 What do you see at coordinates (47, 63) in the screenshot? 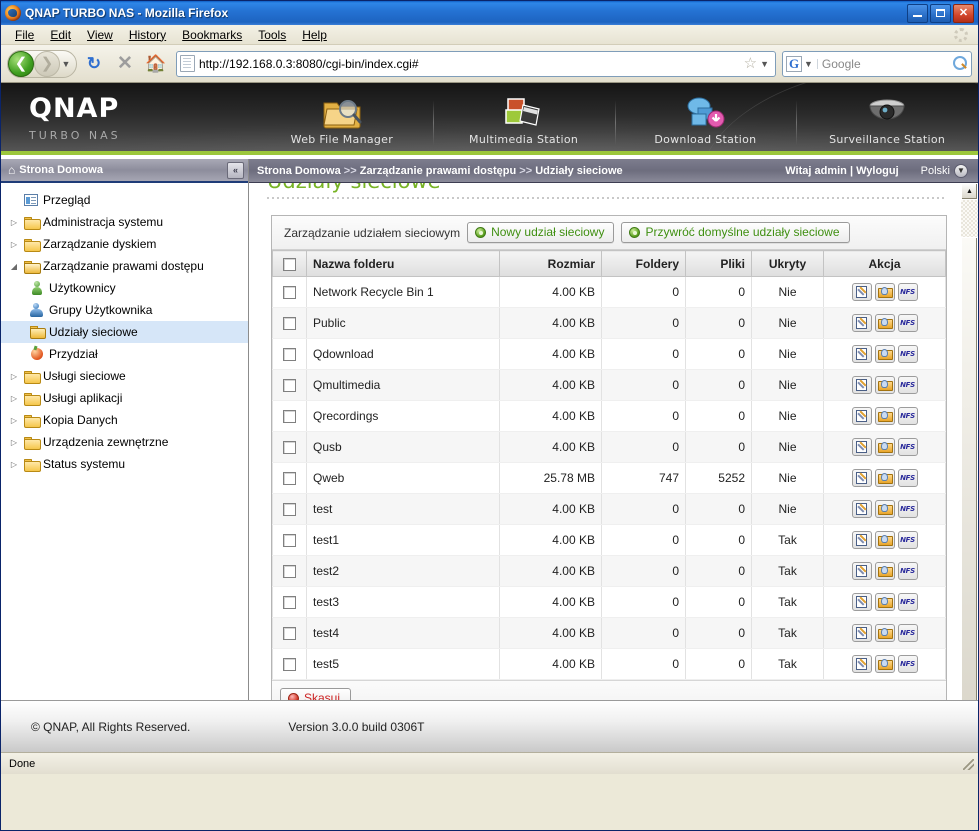
I see `forward-button: ❯` at bounding box center [47, 63].